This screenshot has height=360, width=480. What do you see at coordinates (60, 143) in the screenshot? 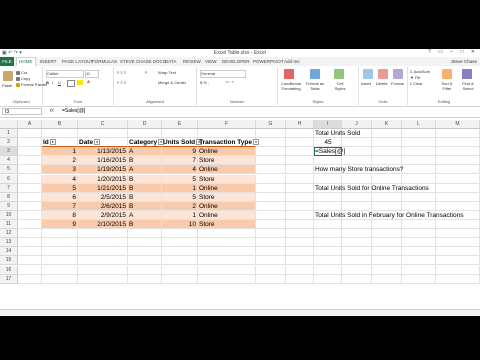
I see `cell-B2: Id ▾` at bounding box center [60, 143].